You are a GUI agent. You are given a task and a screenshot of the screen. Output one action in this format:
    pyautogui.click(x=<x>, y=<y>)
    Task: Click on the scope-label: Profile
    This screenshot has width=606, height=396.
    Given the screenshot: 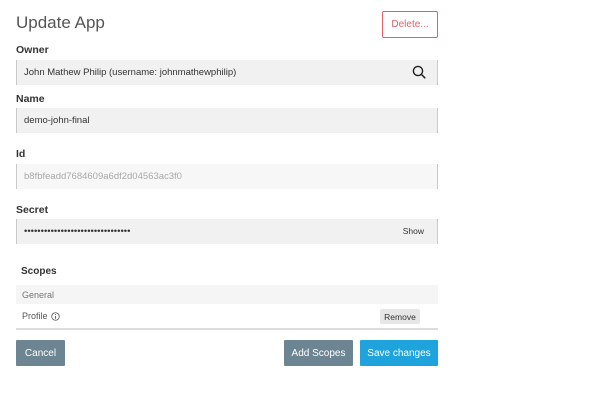 What is the action you would take?
    pyautogui.click(x=35, y=316)
    